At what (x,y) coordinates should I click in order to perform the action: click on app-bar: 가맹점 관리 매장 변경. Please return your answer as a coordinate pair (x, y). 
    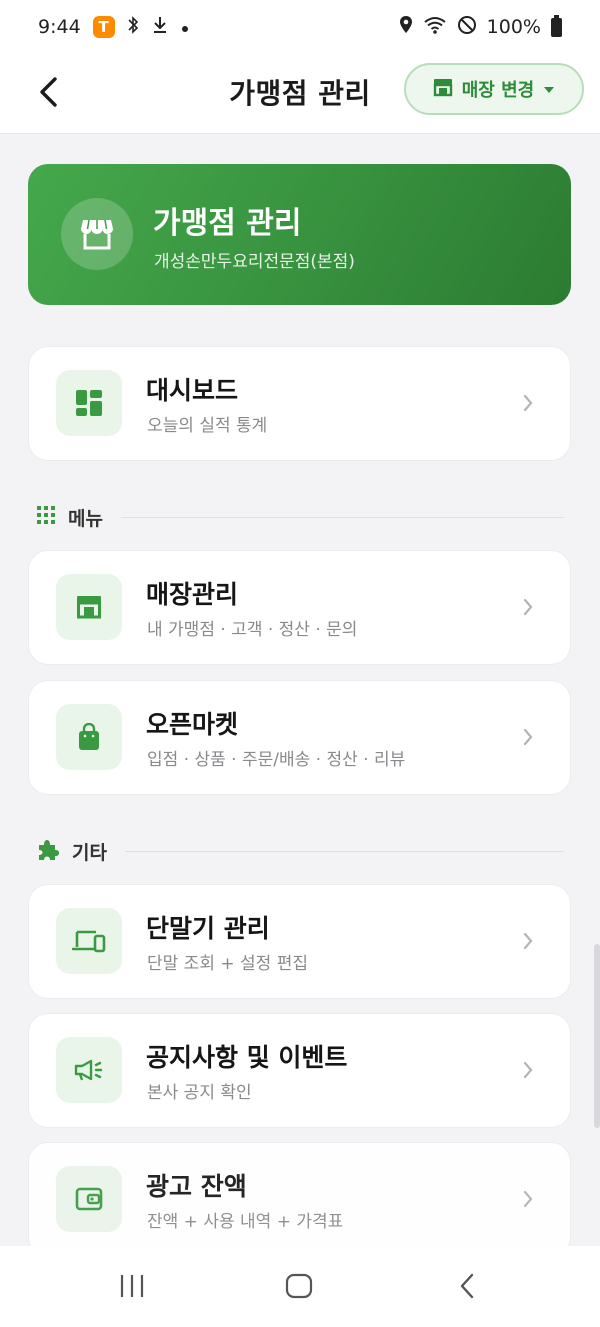
    Looking at the image, I should click on (300, 94).